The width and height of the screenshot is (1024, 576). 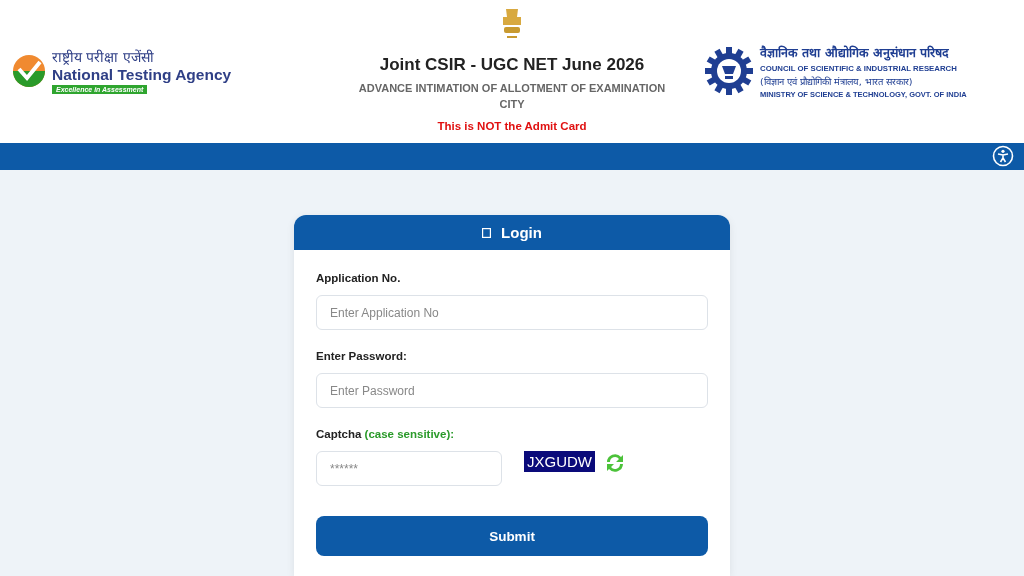 What do you see at coordinates (836, 81) in the screenshot?
I see `ministry-hindi-name: (विज्ञान एवं प्रौद्योगिकी मंत्रालय, भारत सरकार)` at bounding box center [836, 81].